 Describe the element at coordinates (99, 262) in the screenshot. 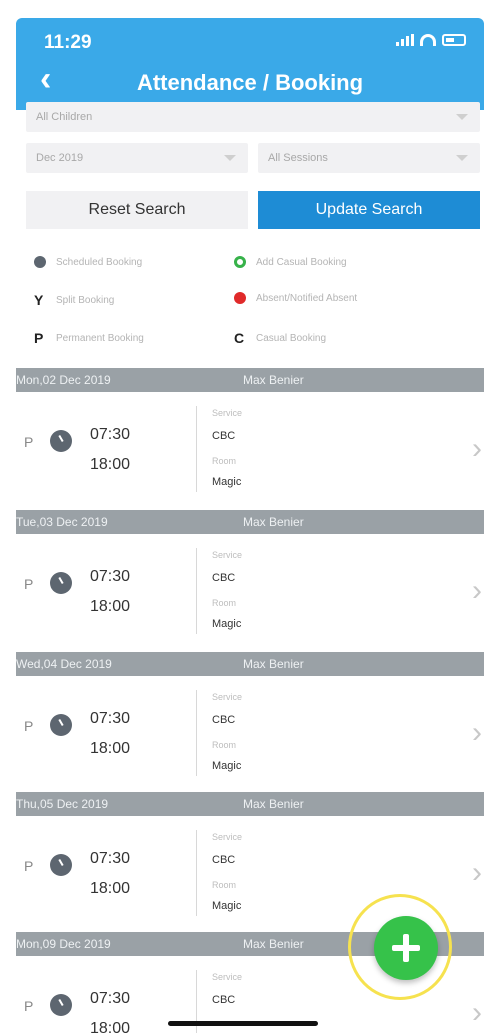

I see `legend-label: Scheduled Booking` at that location.